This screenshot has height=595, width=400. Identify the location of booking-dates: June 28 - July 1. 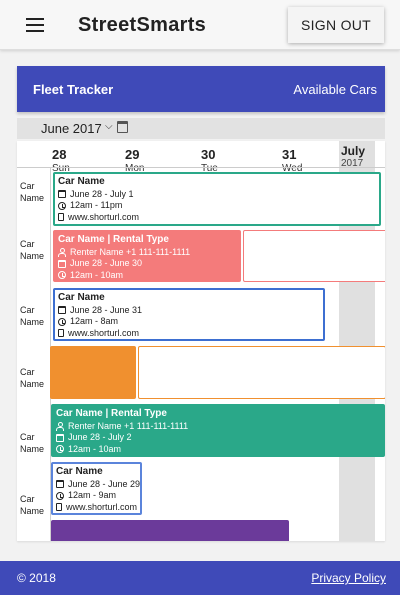
(102, 193).